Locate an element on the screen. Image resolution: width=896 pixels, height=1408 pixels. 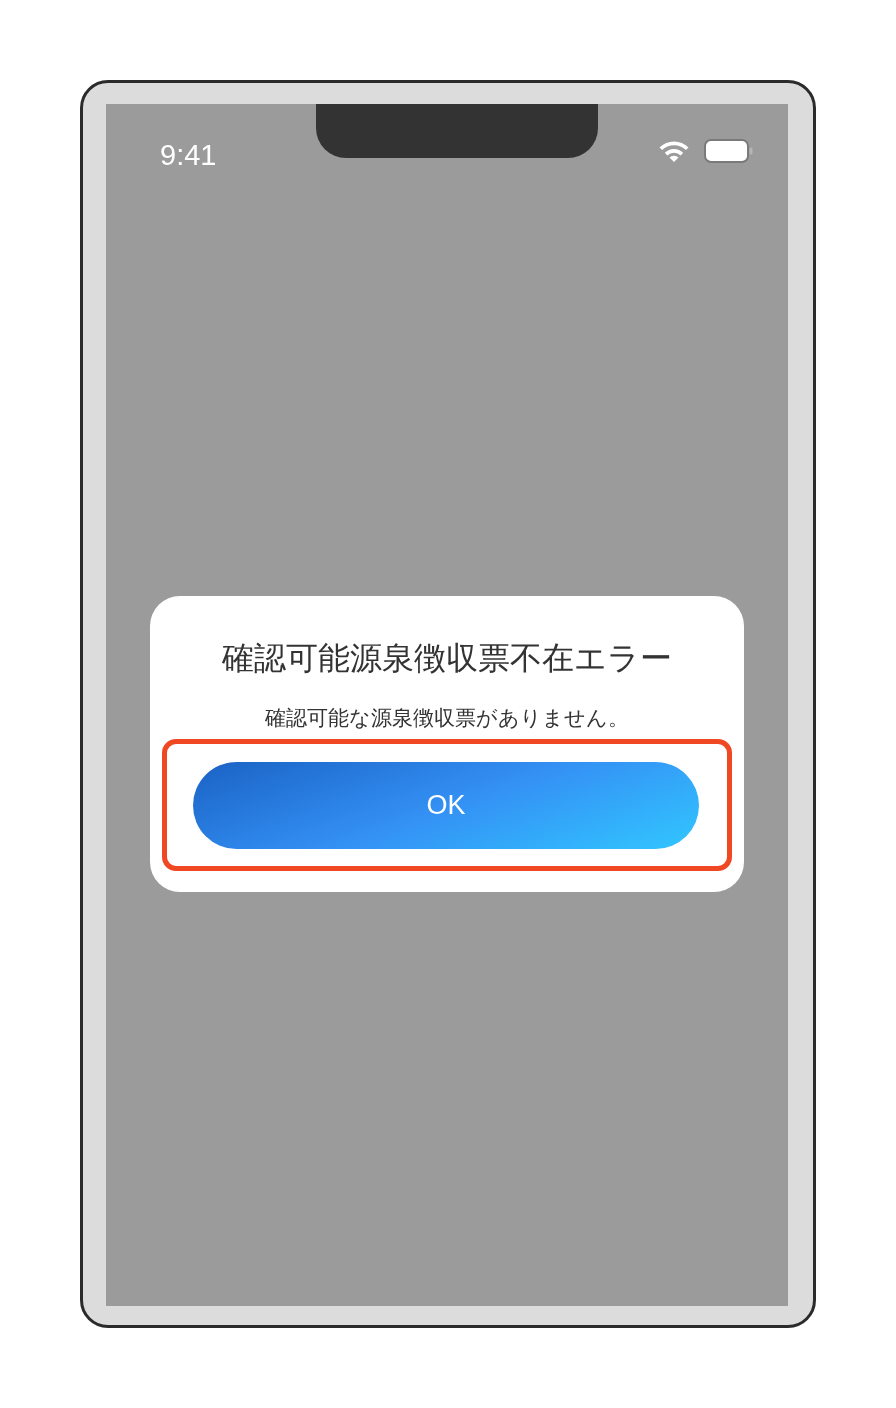
status-time: 9:41 is located at coordinates (188, 155).